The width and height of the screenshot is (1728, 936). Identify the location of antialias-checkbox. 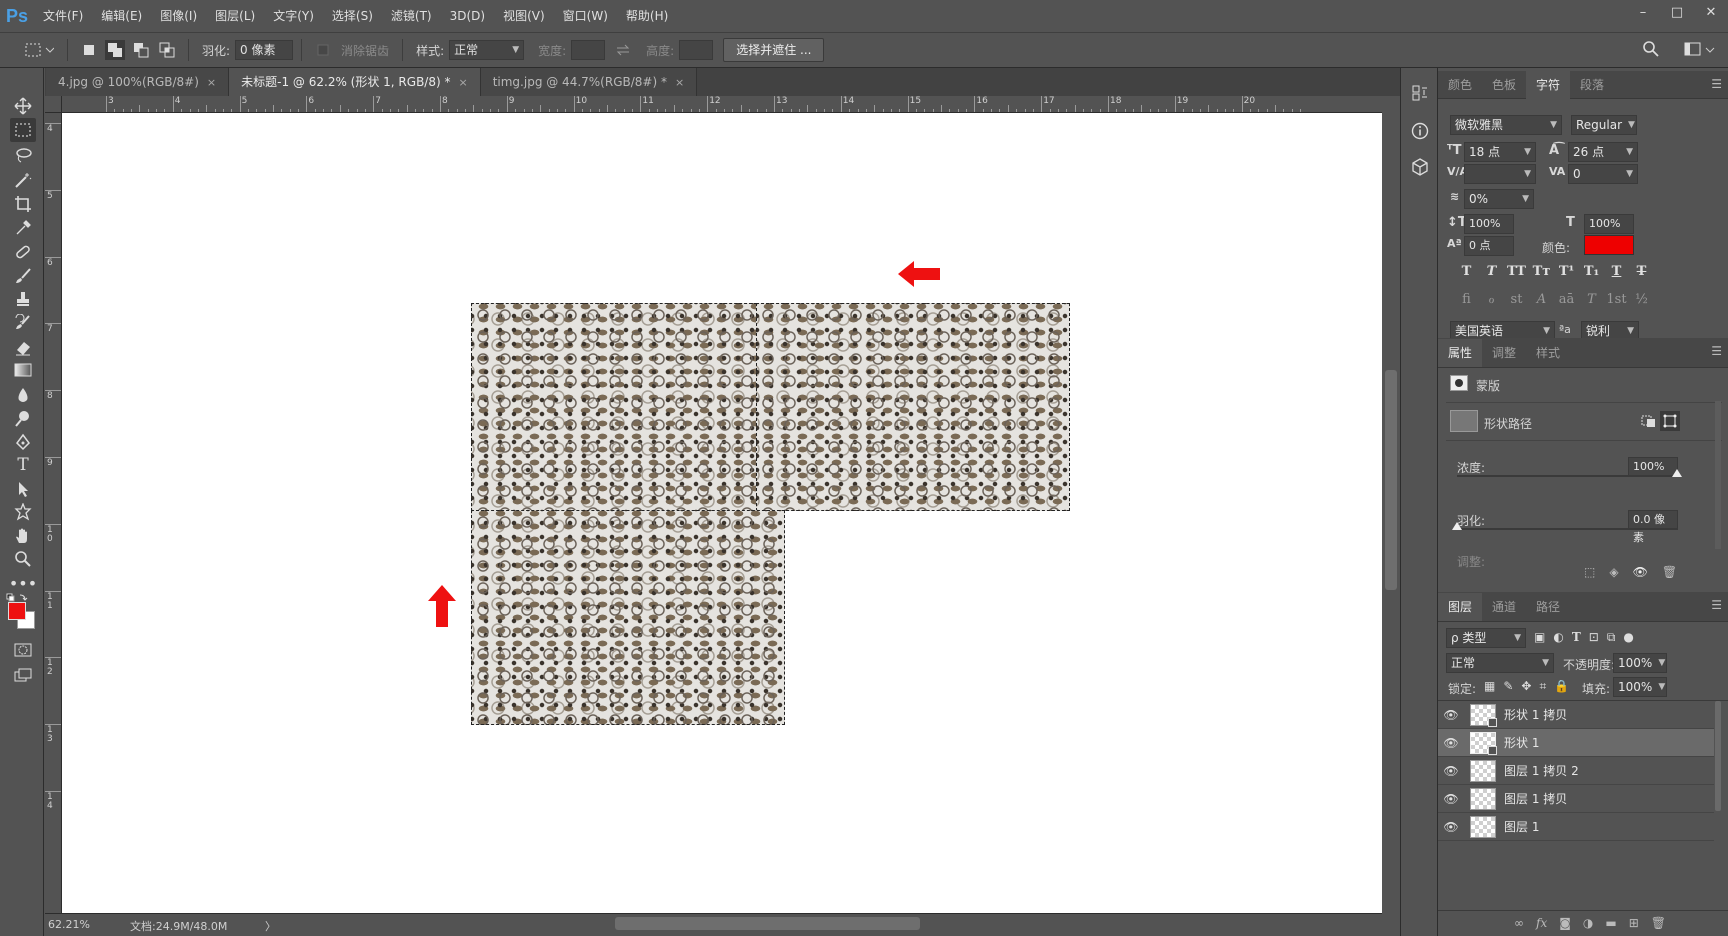
(323, 50).